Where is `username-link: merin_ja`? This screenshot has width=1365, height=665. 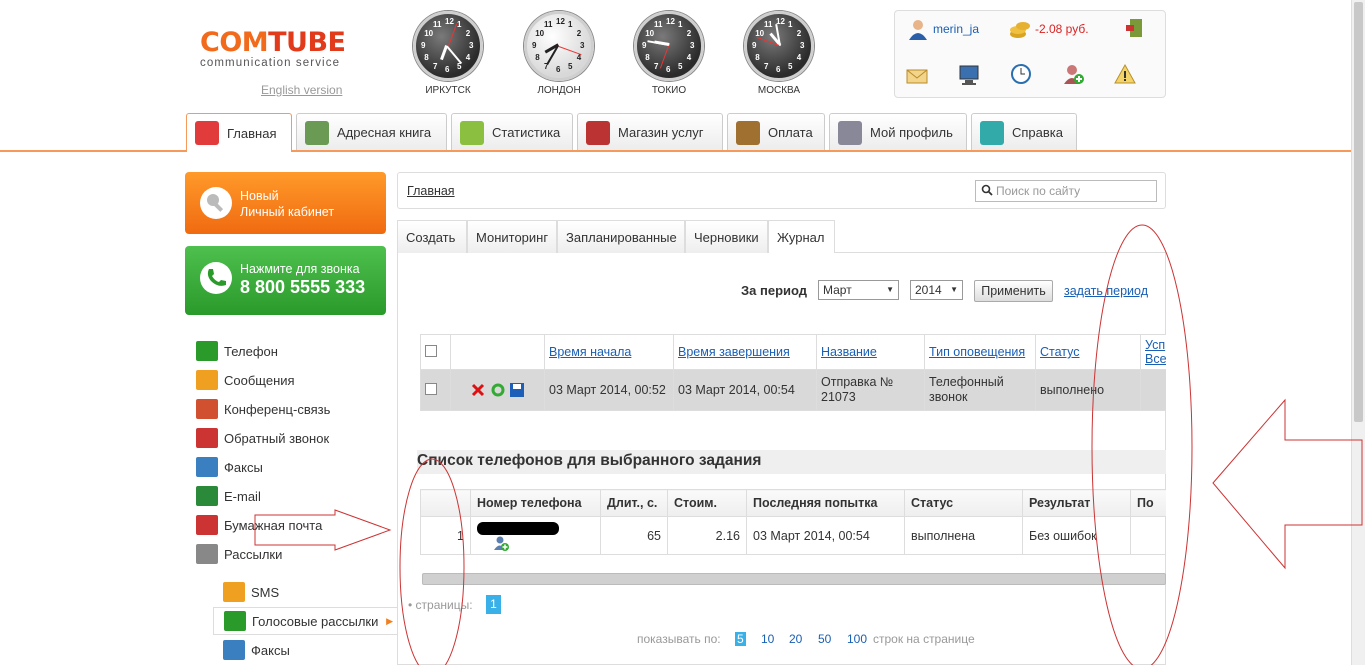 username-link: merin_ja is located at coordinates (956, 29).